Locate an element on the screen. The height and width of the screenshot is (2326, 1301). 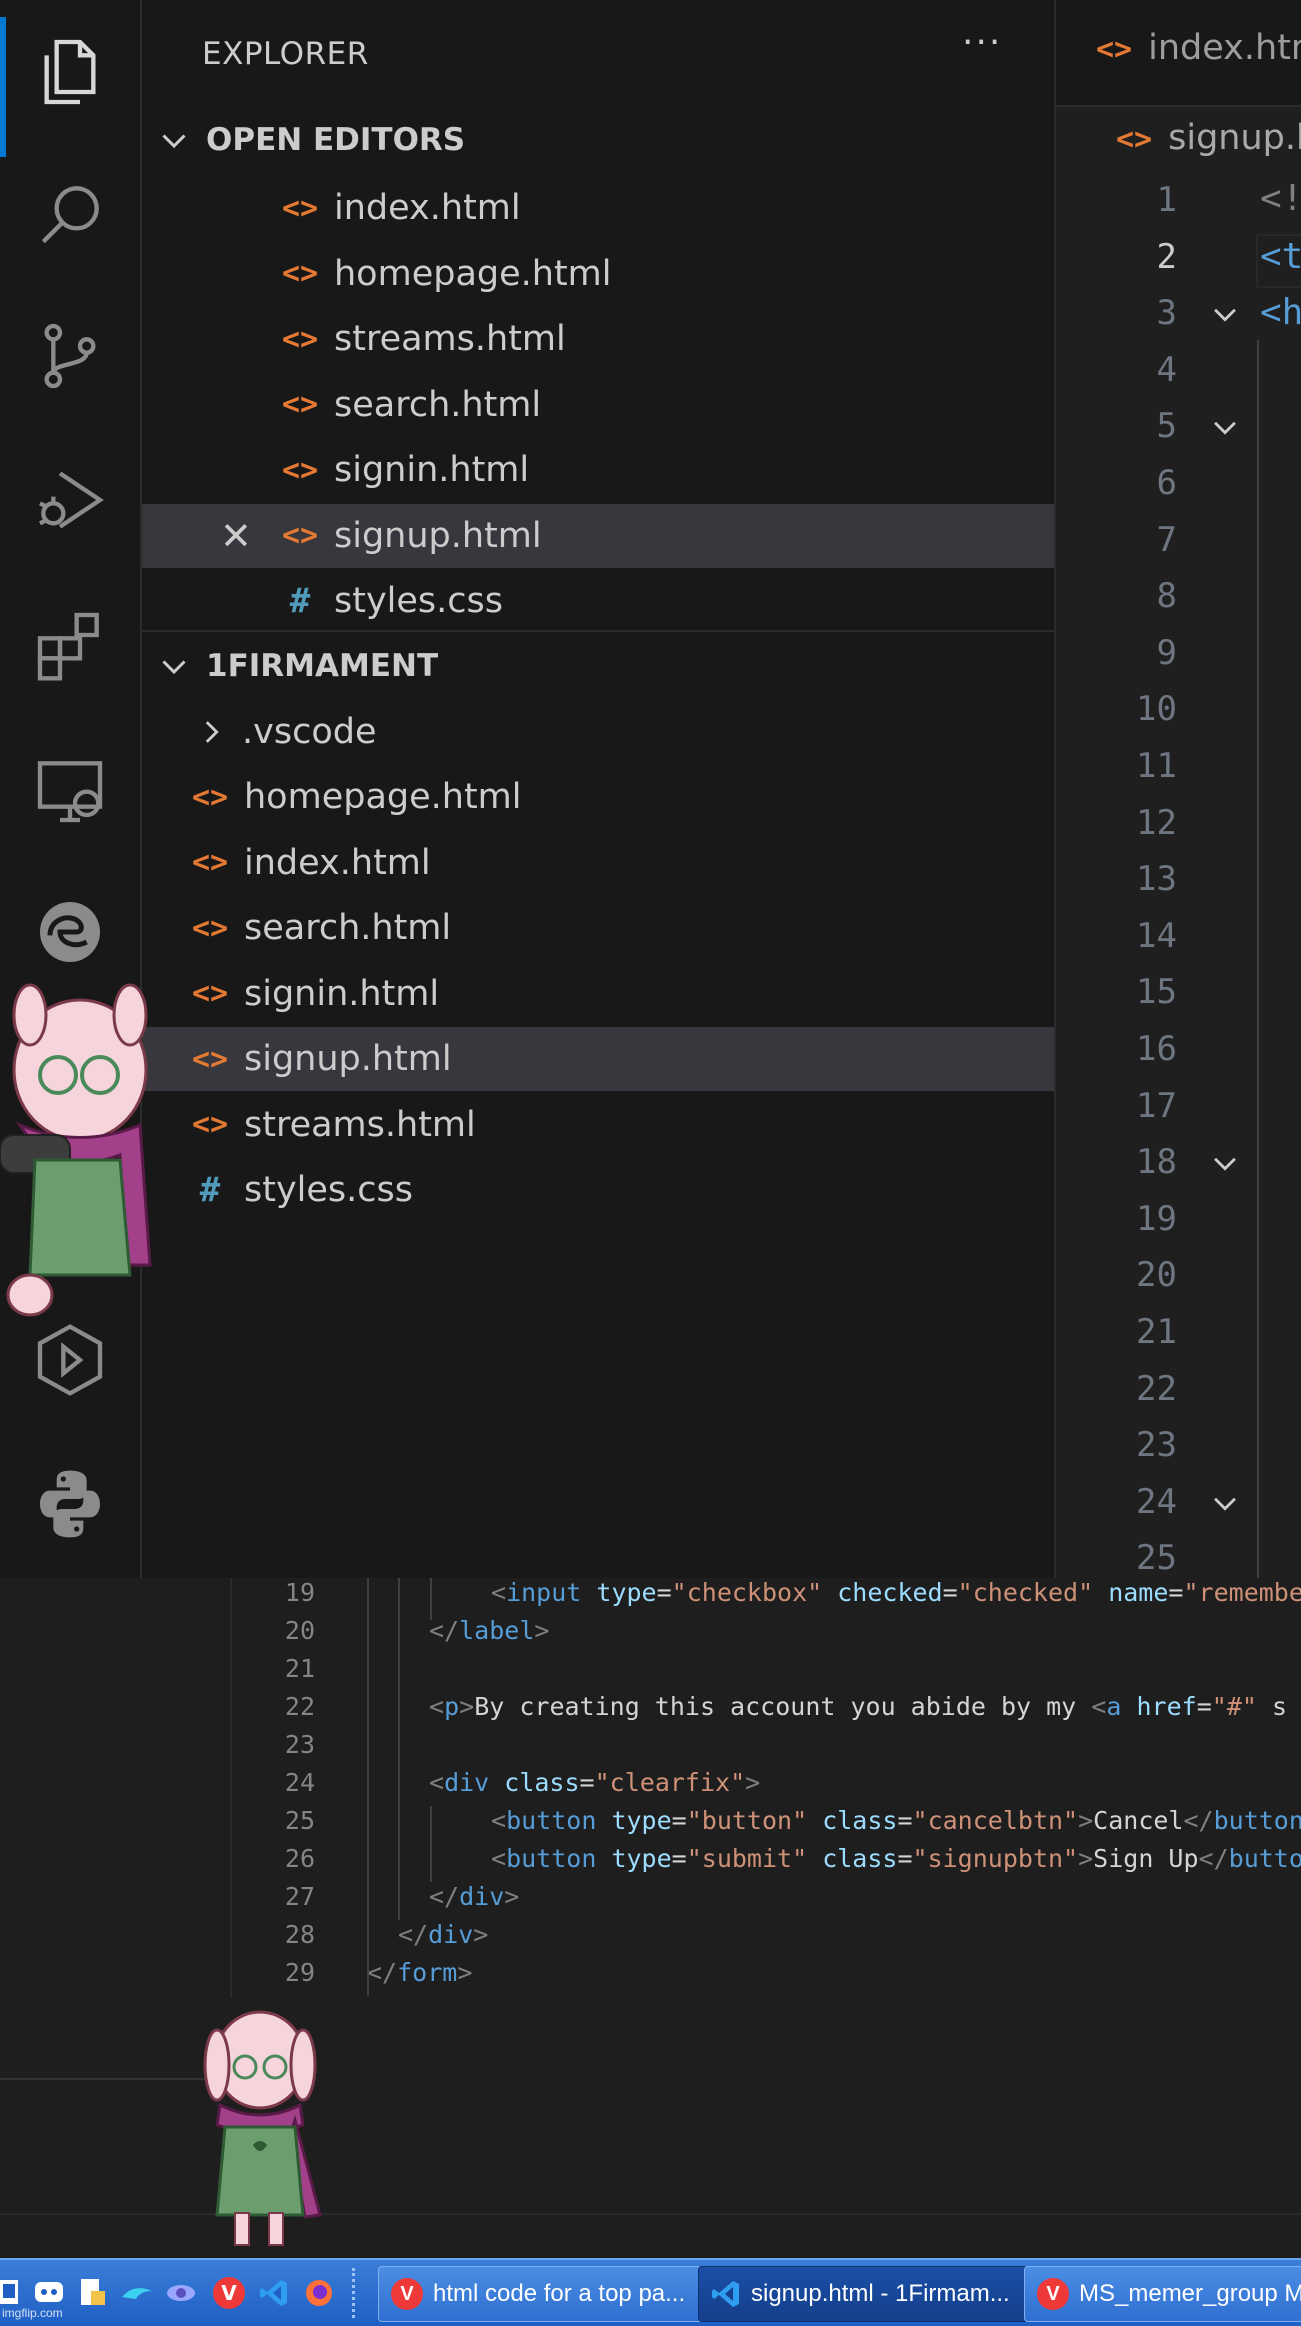
line-number: 1 is located at coordinates (1166, 200).